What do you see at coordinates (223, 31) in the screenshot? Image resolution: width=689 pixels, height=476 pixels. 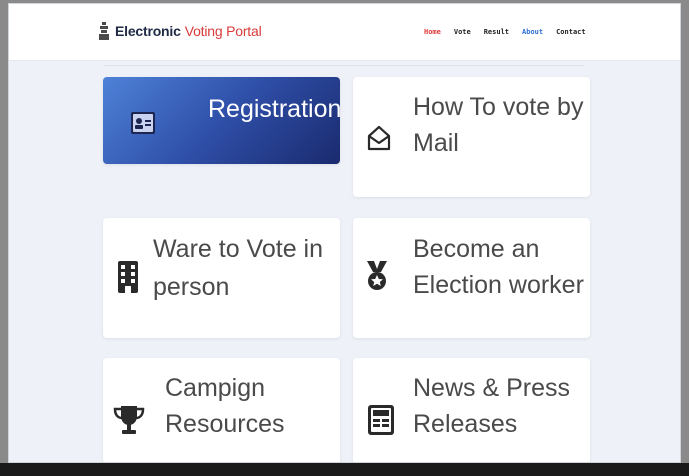 I see `brand-name-second: Voting Portal` at bounding box center [223, 31].